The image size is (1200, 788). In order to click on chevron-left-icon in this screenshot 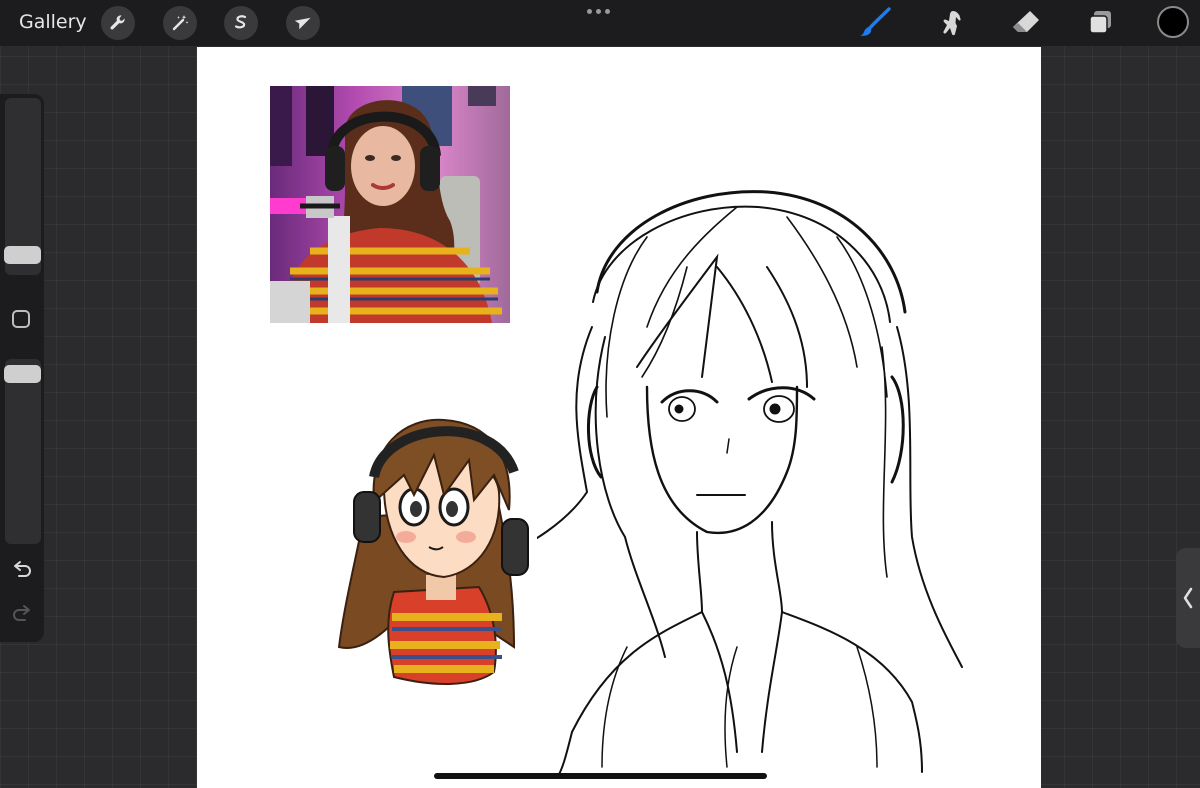, I will do `click(1188, 598)`.